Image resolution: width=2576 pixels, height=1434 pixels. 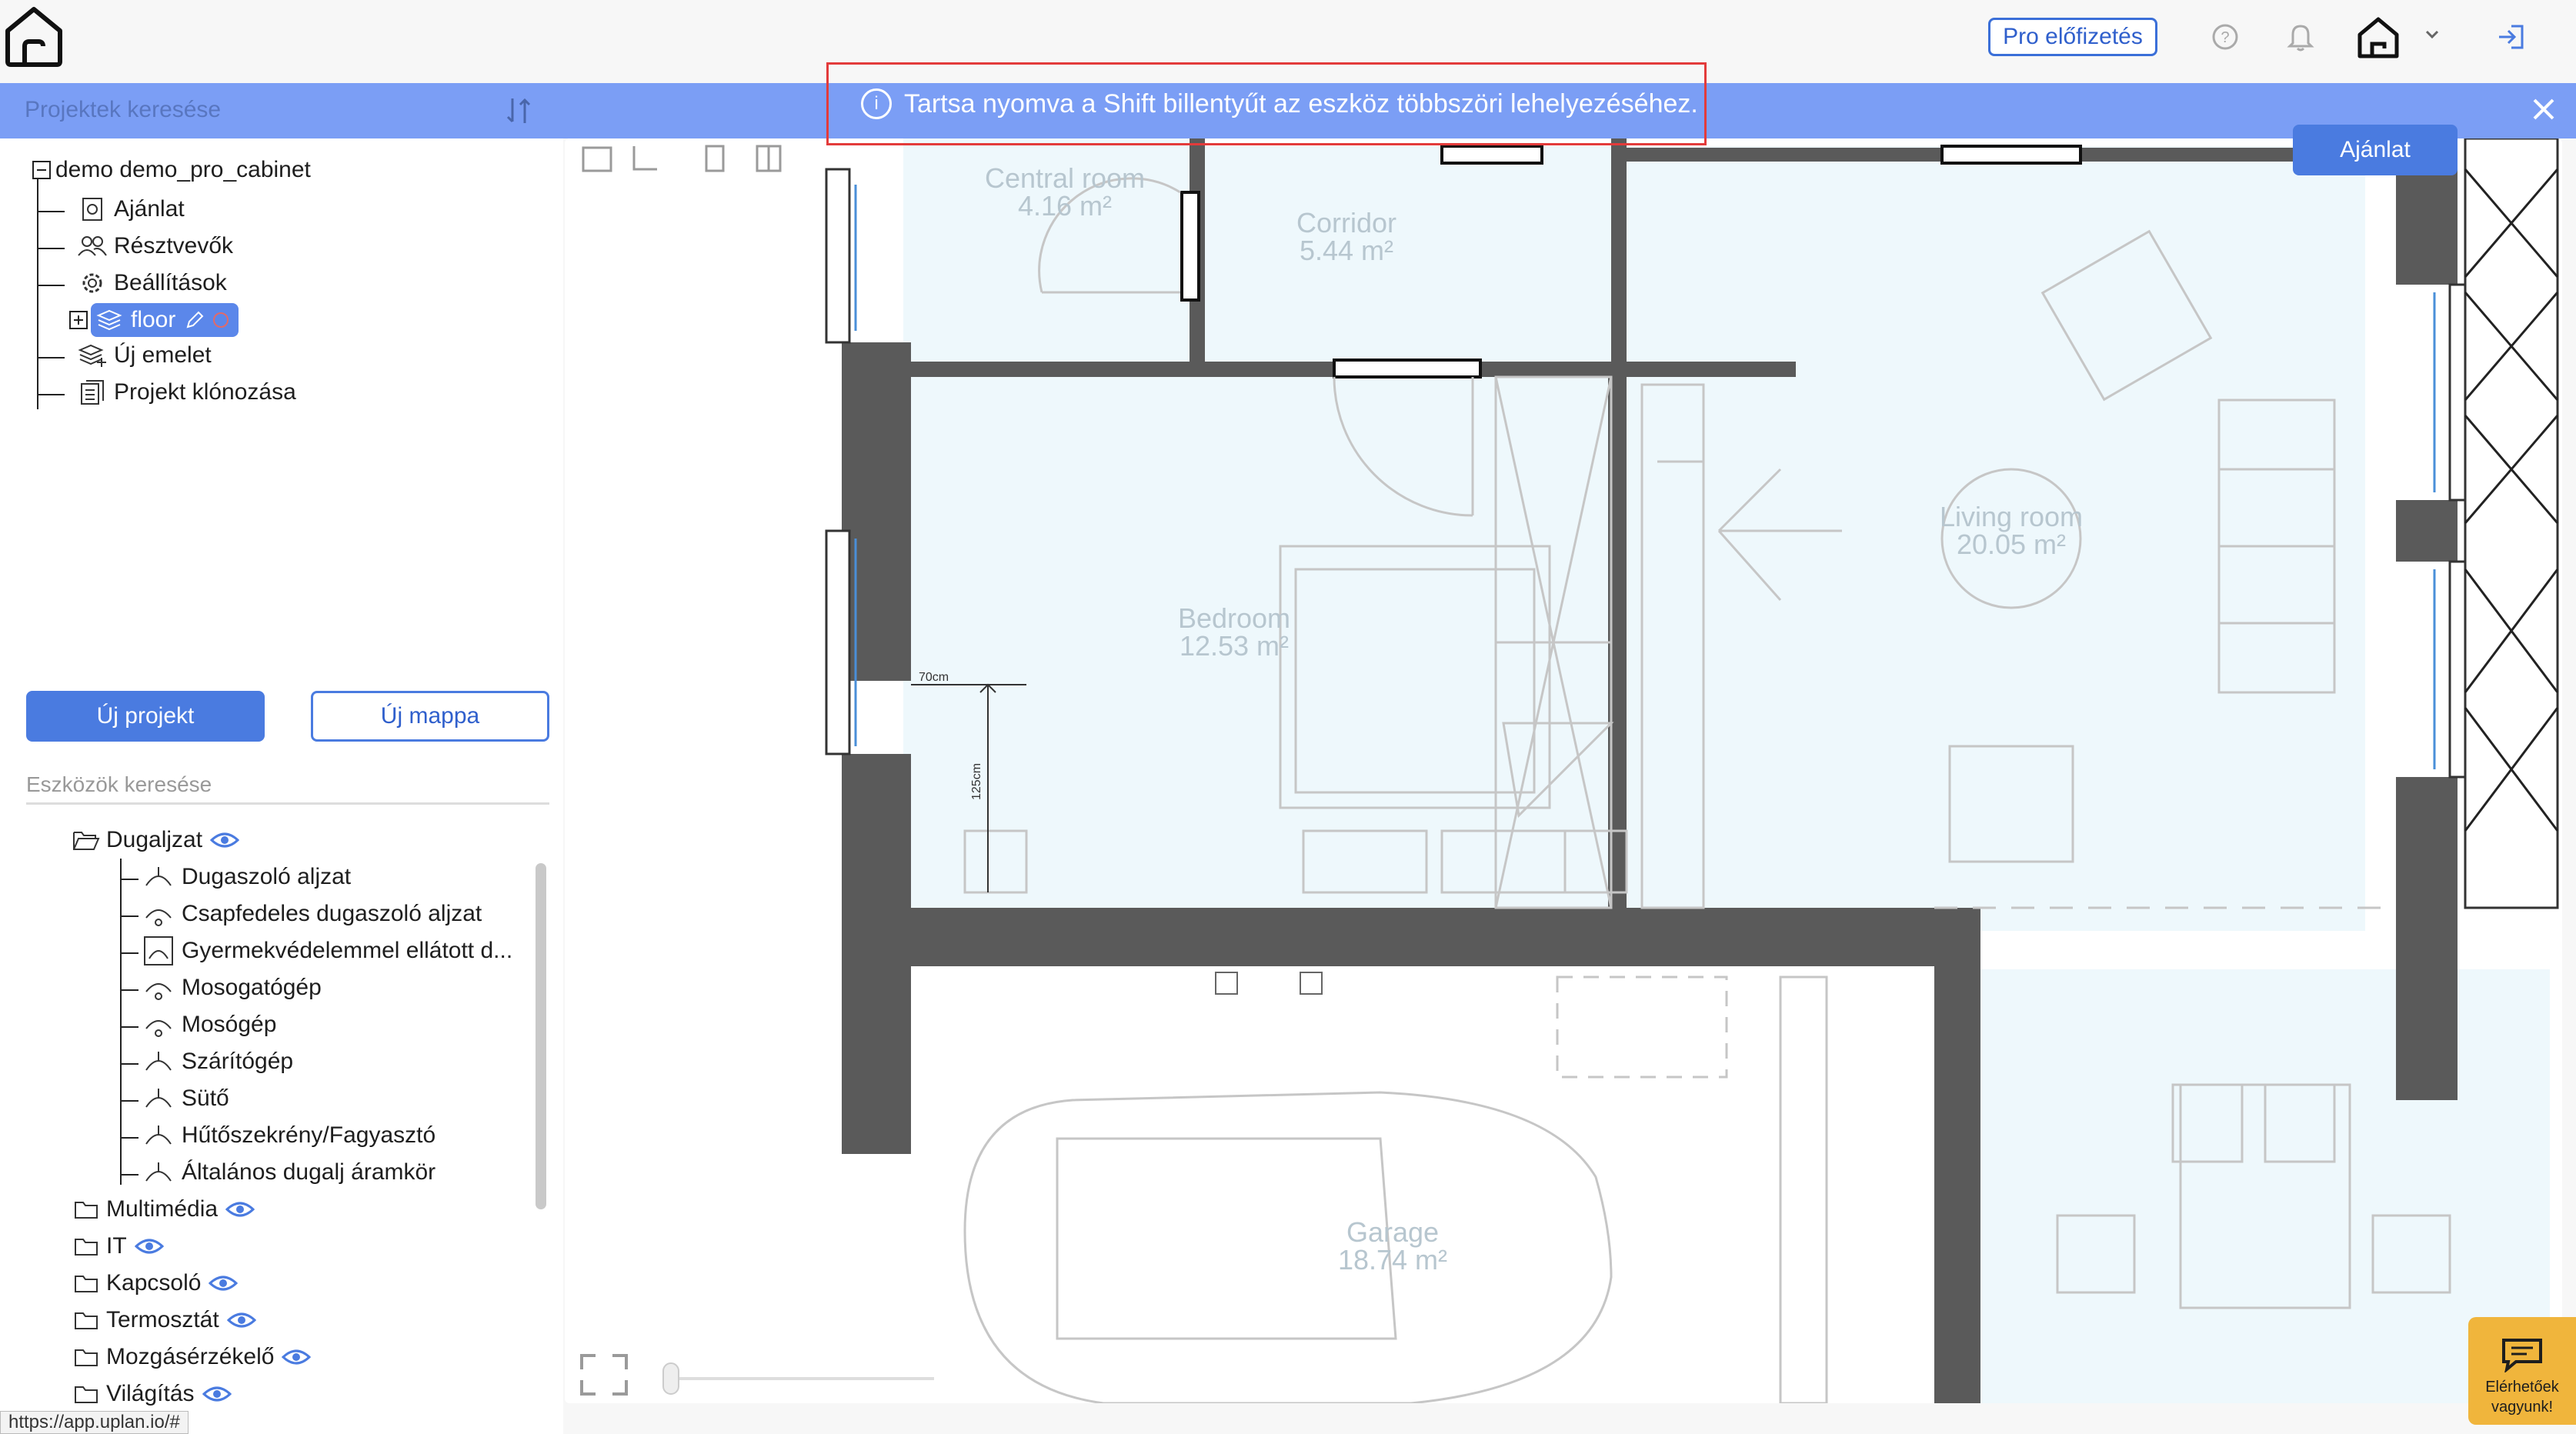 I want to click on tree-item-label: Új emelet, so click(x=163, y=355).